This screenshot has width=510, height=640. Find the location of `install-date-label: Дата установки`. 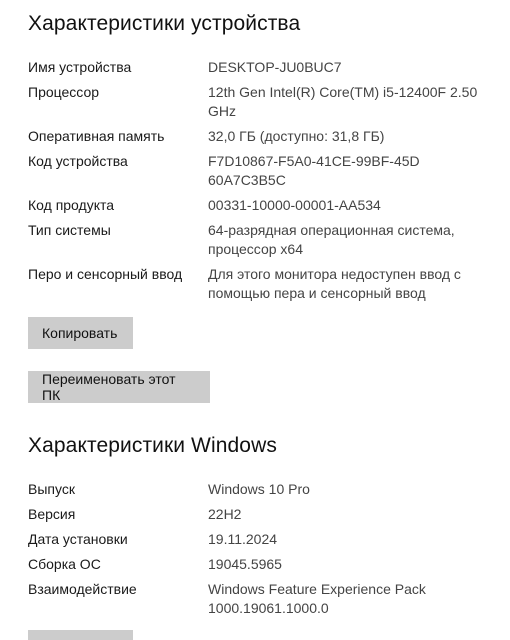

install-date-label: Дата установки is located at coordinates (78, 539).